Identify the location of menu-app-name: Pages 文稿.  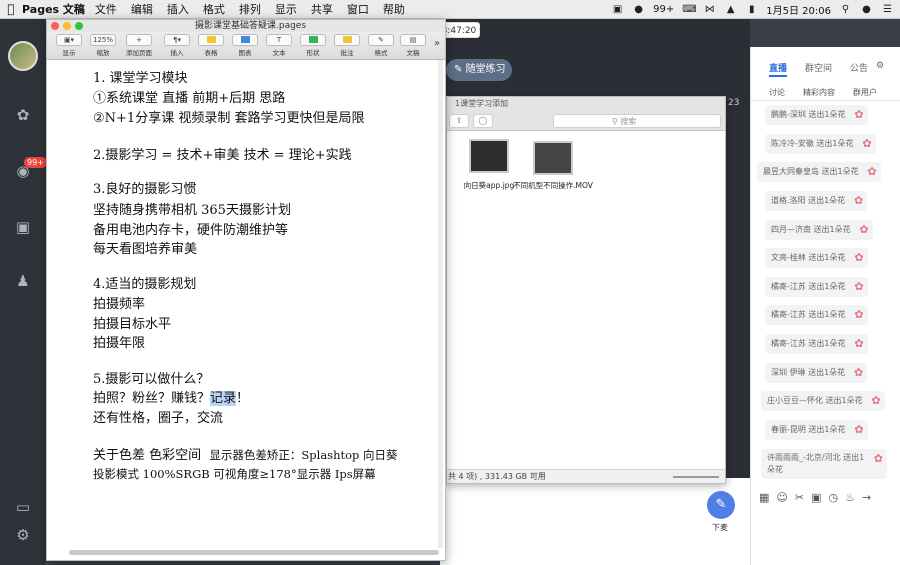
(53, 9).